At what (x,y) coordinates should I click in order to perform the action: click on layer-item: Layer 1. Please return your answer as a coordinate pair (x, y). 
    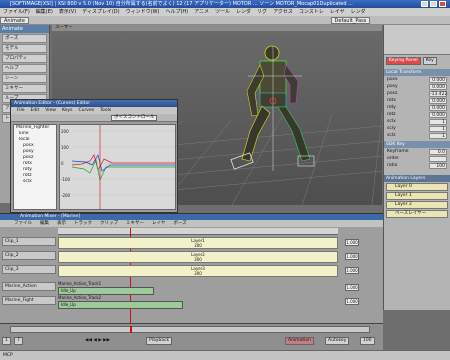
    Looking at the image, I should click on (417, 196).